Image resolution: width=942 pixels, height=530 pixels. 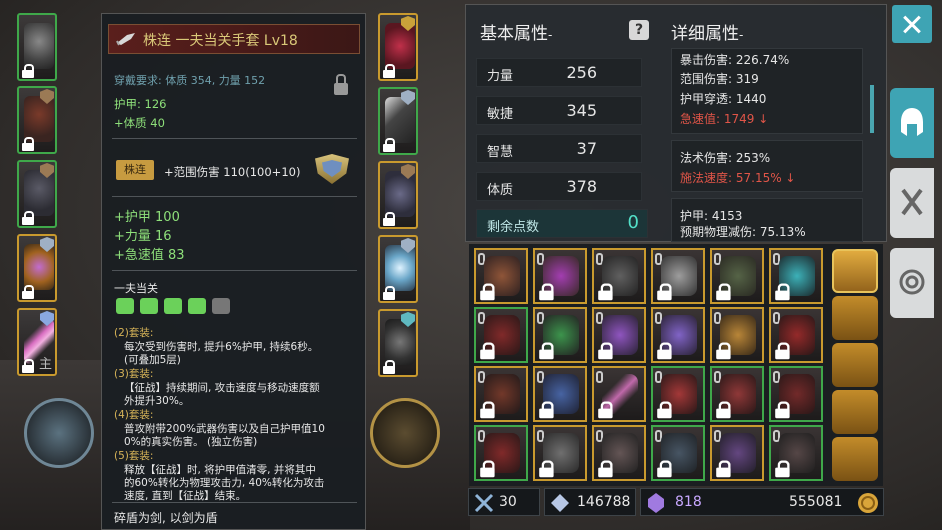 I want to click on crossed-swords-icon, so click(x=912, y=202).